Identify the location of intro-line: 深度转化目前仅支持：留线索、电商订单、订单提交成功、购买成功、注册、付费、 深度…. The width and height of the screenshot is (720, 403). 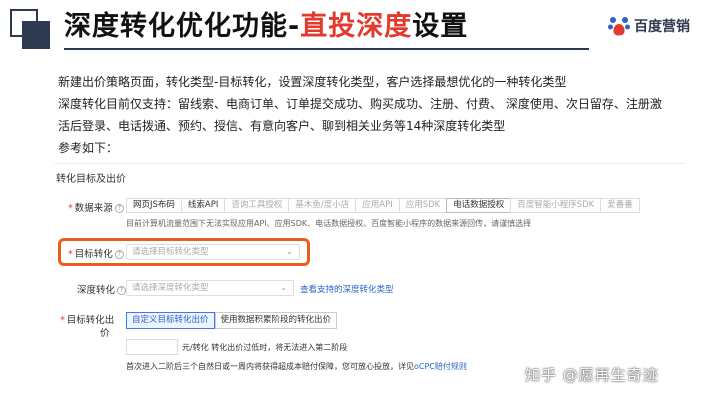
(360, 104).